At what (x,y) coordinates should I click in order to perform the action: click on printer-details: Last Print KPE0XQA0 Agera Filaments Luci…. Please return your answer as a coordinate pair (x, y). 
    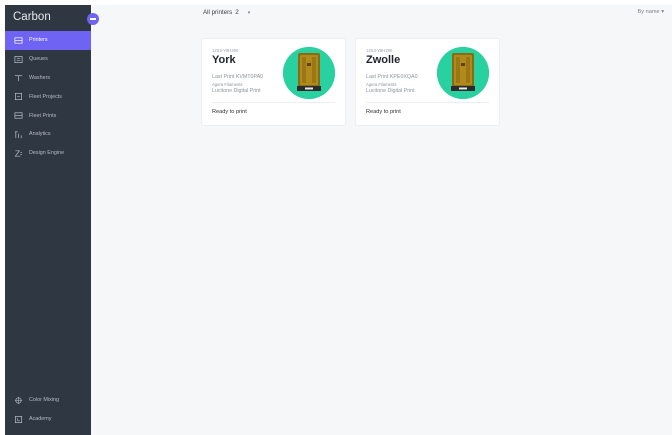
    Looking at the image, I should click on (392, 85).